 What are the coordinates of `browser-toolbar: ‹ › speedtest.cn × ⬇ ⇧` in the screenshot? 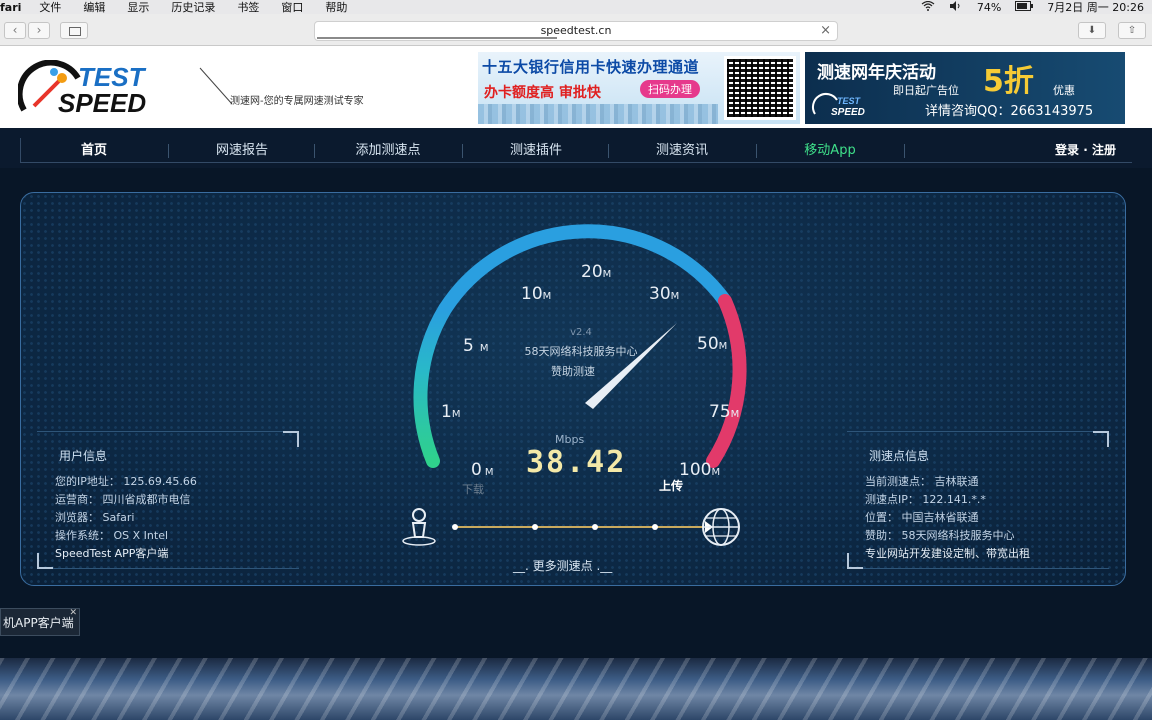 It's located at (576, 30).